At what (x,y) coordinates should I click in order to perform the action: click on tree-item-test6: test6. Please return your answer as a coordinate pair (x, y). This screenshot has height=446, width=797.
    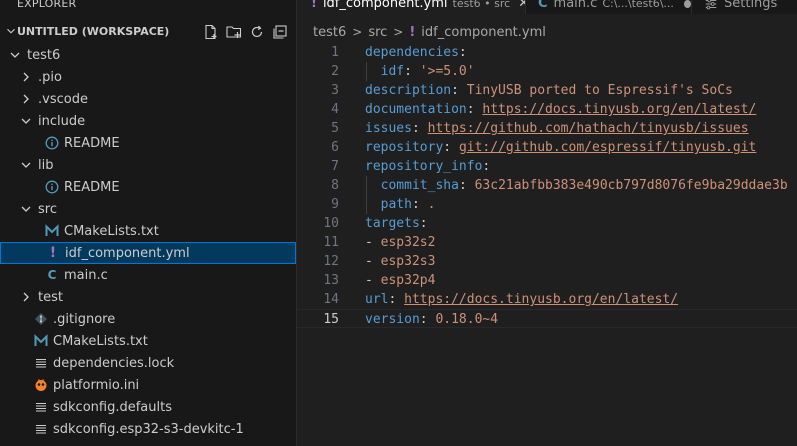
    Looking at the image, I should click on (148, 55).